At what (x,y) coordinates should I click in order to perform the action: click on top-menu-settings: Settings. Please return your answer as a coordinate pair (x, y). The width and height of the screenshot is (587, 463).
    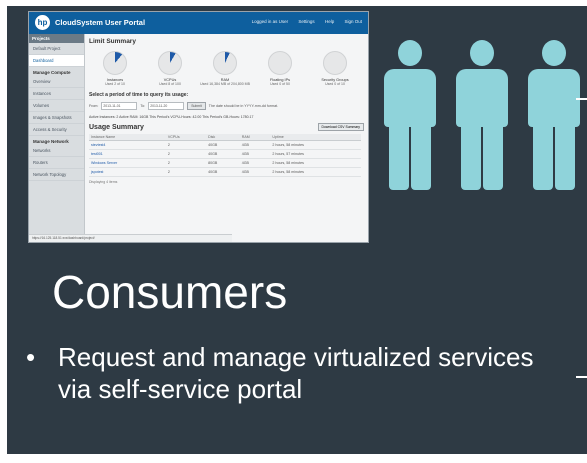
    Looking at the image, I should click on (306, 21).